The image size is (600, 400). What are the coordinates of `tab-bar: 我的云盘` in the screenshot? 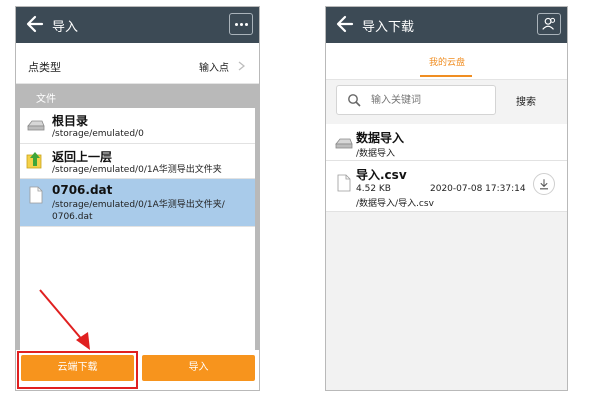 It's located at (446, 61).